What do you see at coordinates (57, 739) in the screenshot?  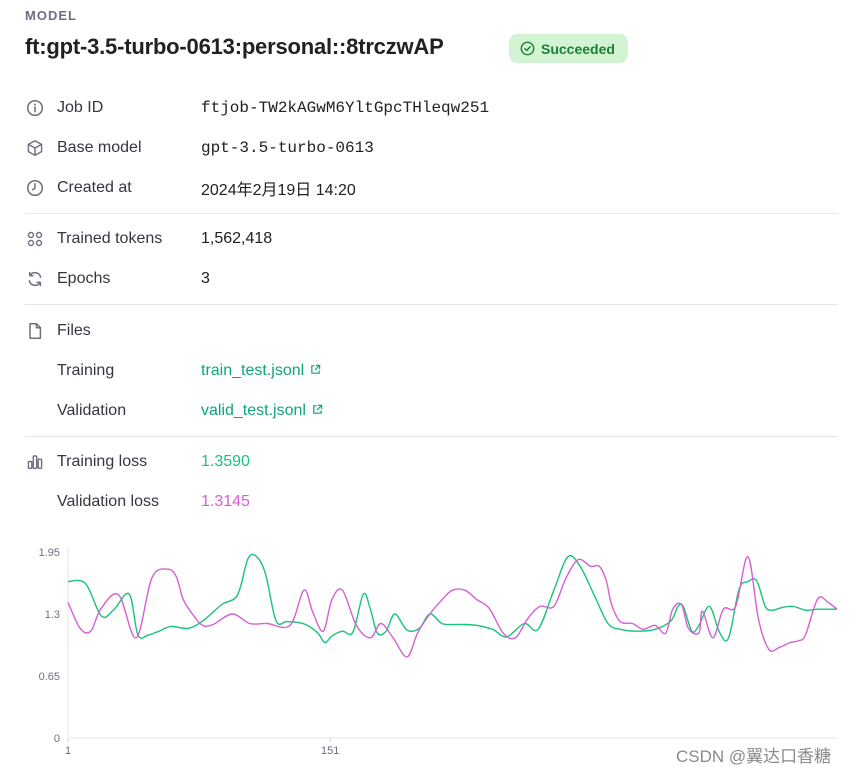 I see `y-tick-label: 0` at bounding box center [57, 739].